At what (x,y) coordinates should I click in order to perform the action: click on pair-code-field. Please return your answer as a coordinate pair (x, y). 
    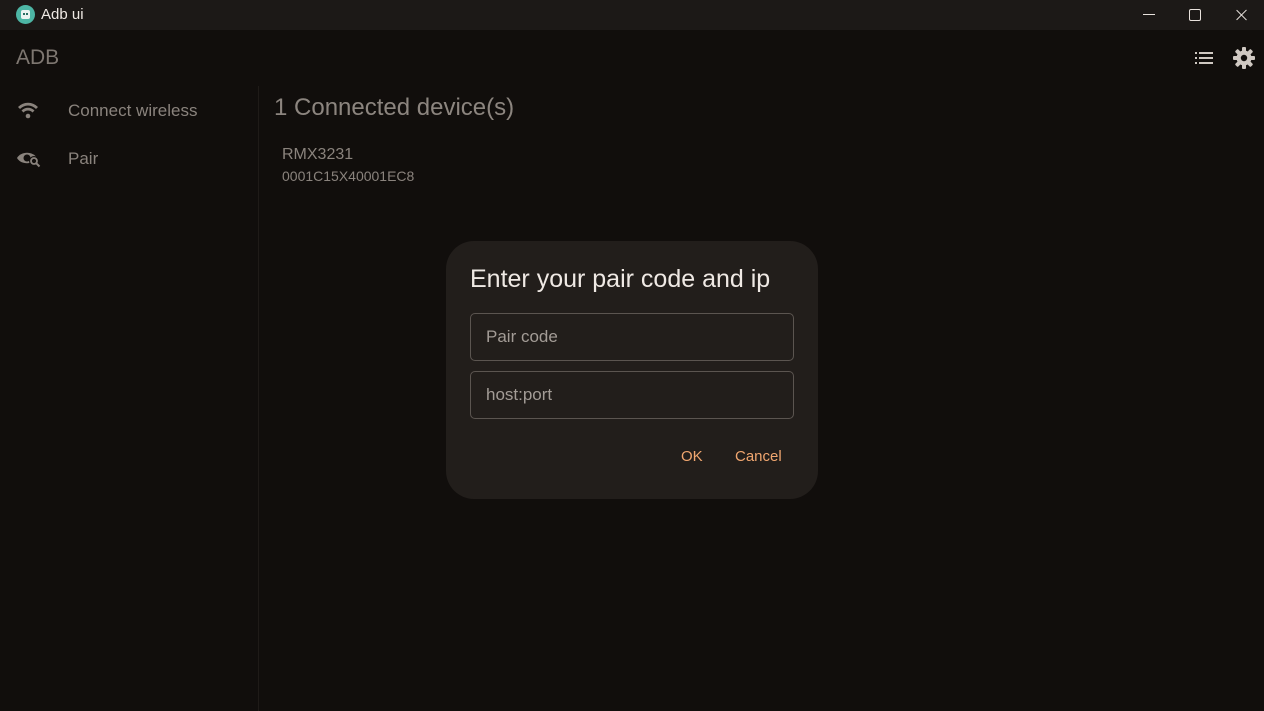
    Looking at the image, I should click on (632, 337).